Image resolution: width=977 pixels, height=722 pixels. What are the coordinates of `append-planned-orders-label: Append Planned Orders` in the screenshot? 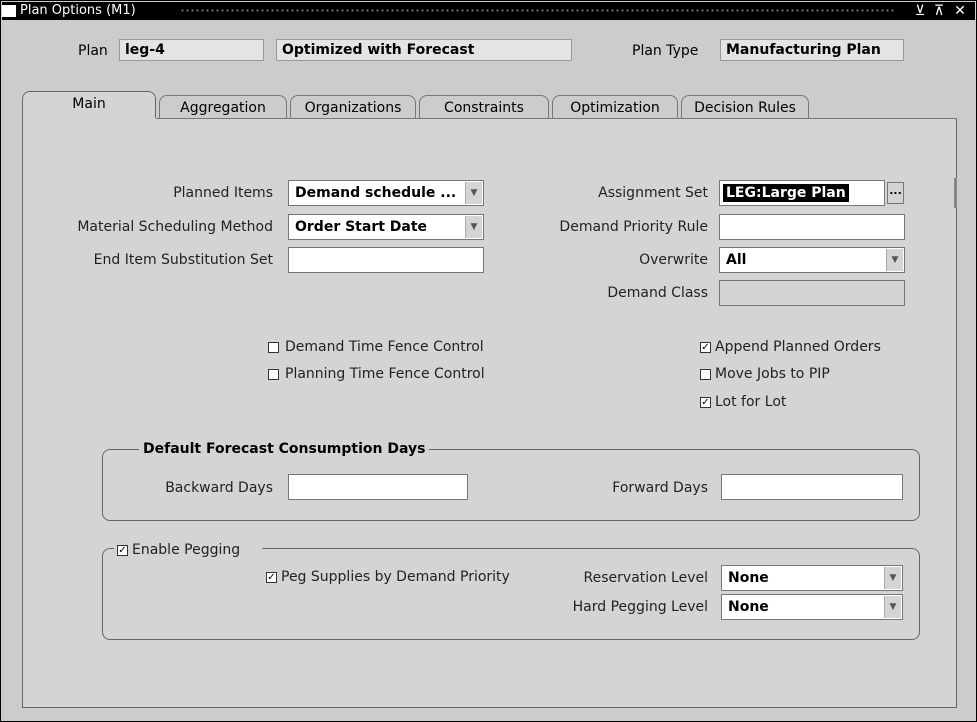 It's located at (798, 347).